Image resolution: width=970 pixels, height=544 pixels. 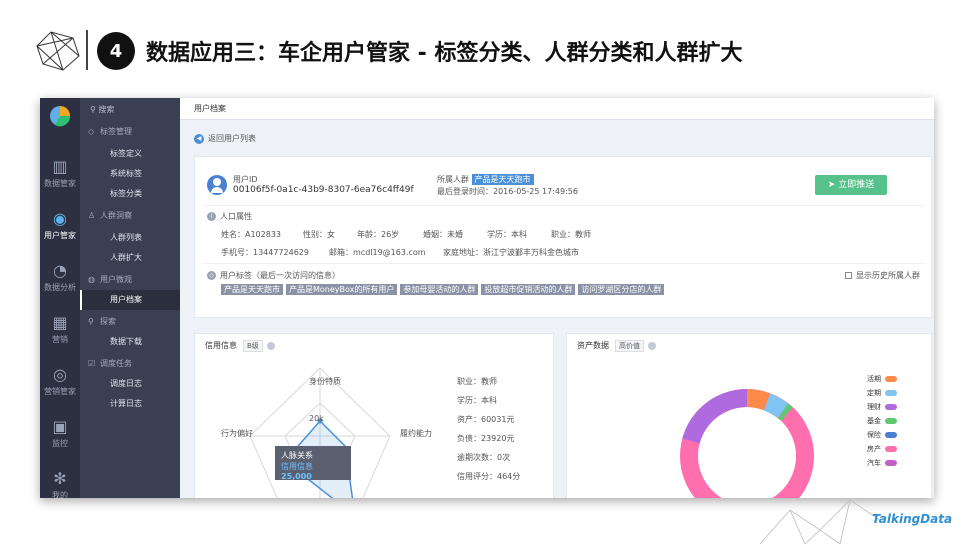 I want to click on name-field: 姓名：A102833, so click(x=251, y=234).